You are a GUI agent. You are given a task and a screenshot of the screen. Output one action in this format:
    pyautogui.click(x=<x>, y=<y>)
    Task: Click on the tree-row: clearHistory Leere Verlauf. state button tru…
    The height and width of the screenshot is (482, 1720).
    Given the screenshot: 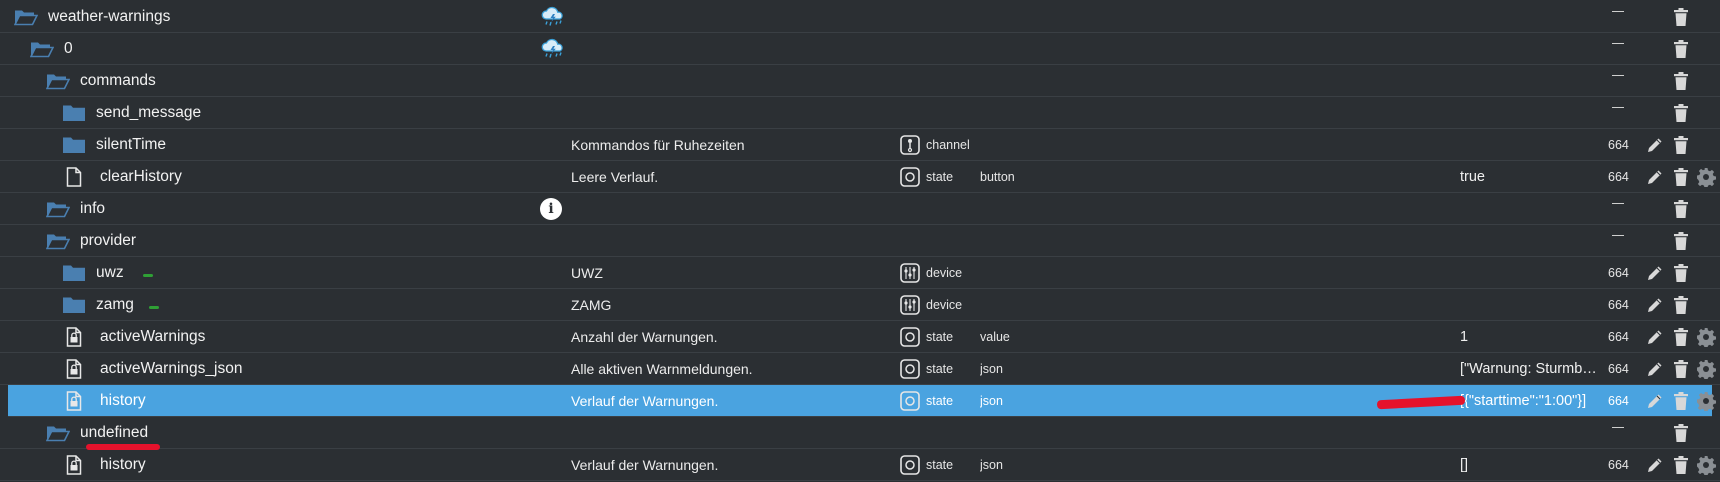 What is the action you would take?
    pyautogui.click(x=860, y=177)
    